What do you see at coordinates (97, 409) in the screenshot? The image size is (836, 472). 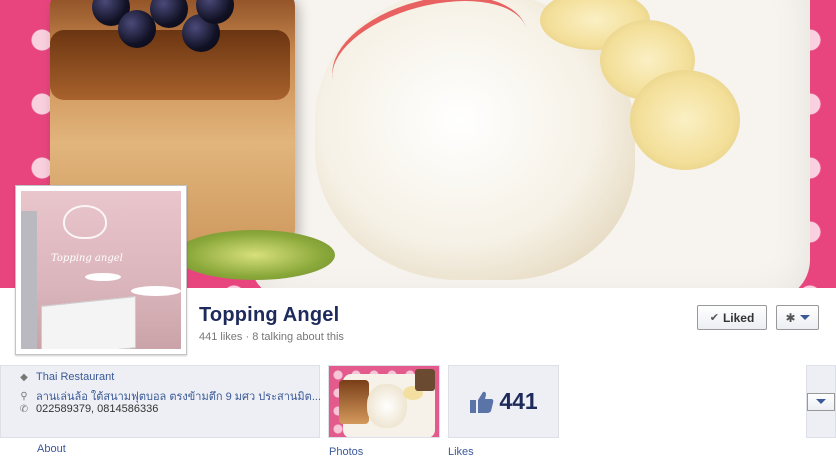 I see `phone-text: 022589379, 0814586336` at bounding box center [97, 409].